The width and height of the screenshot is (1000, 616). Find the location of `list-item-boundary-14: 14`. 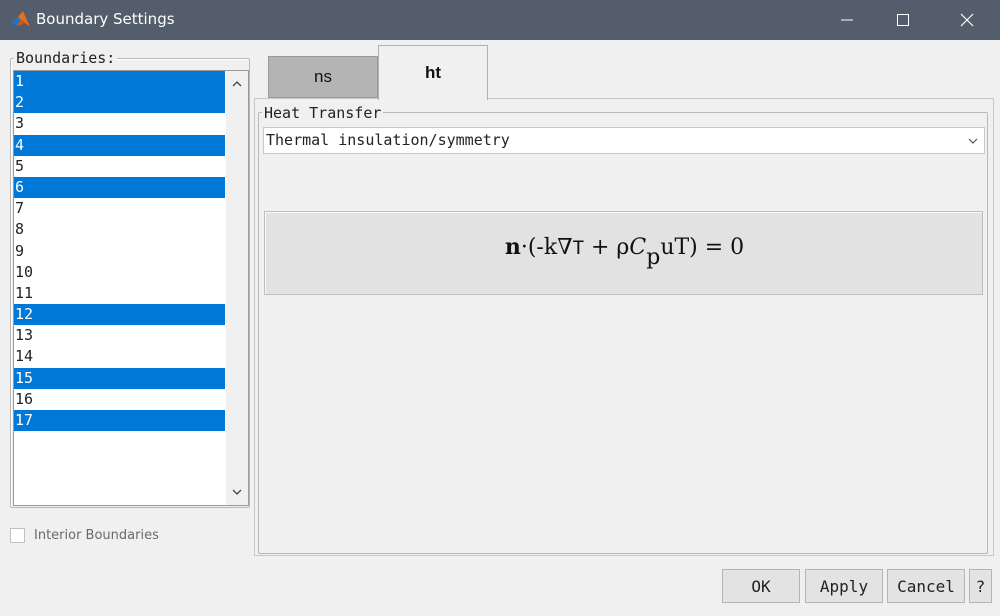

list-item-boundary-14: 14 is located at coordinates (119, 356).